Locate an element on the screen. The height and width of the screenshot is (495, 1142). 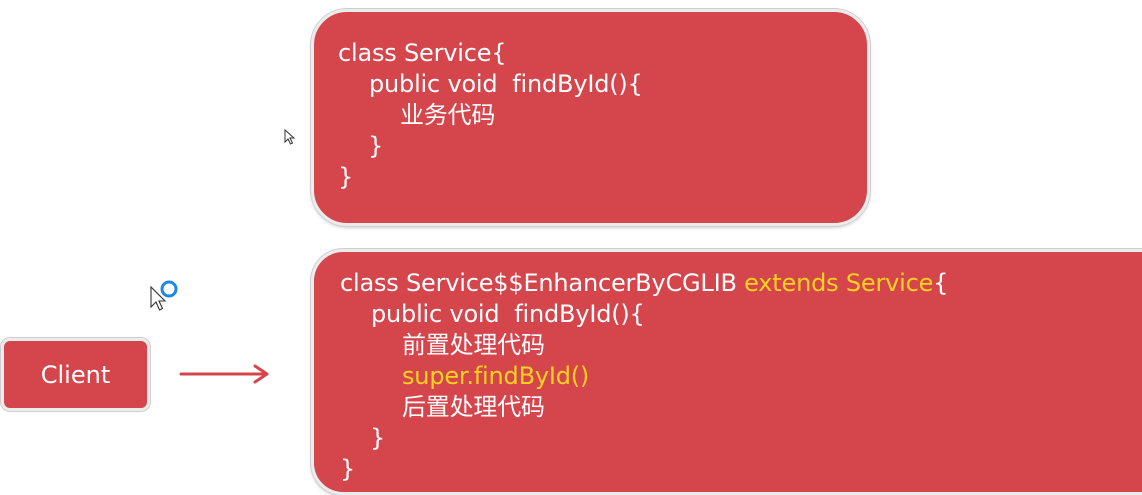
code-line: 前置处理代码 is located at coordinates (473, 345).